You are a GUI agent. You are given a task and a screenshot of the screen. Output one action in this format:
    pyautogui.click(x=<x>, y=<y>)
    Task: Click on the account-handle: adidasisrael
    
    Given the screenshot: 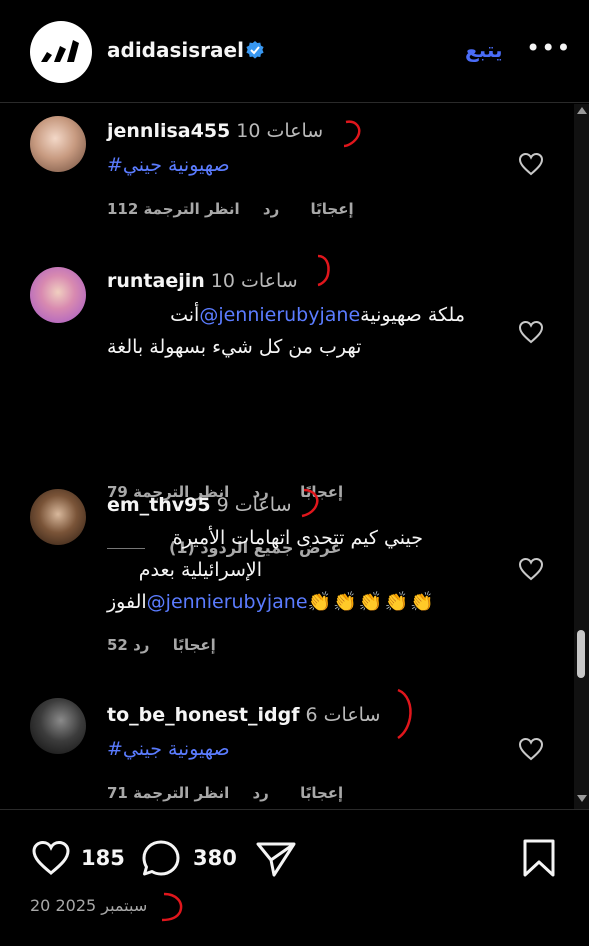 What is the action you would take?
    pyautogui.click(x=175, y=50)
    